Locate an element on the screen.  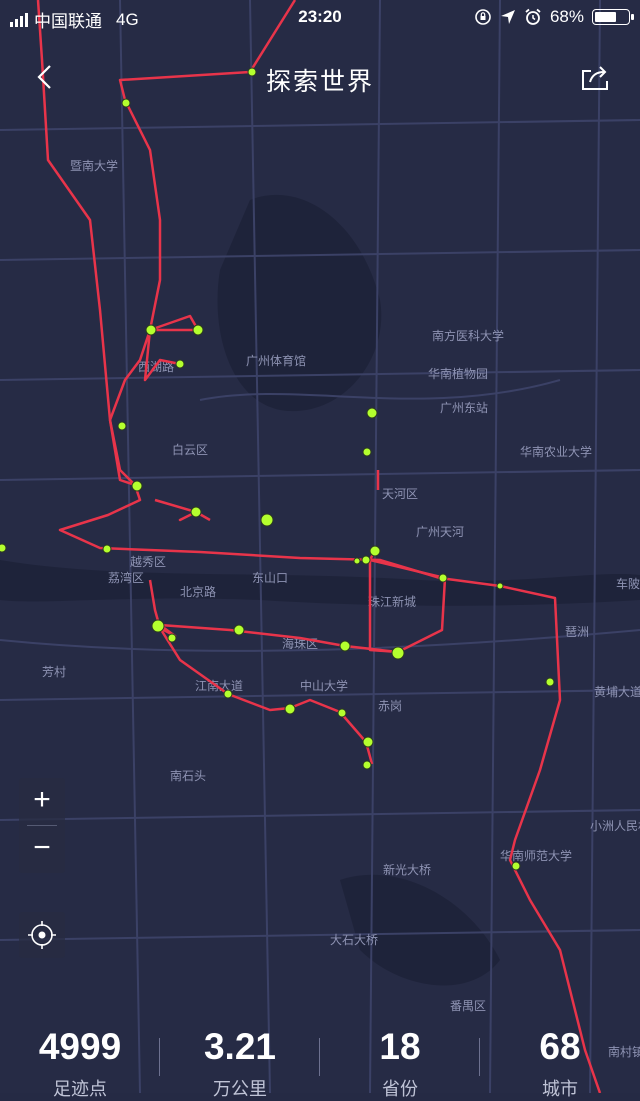
locate-button is located at coordinates (42, 935).